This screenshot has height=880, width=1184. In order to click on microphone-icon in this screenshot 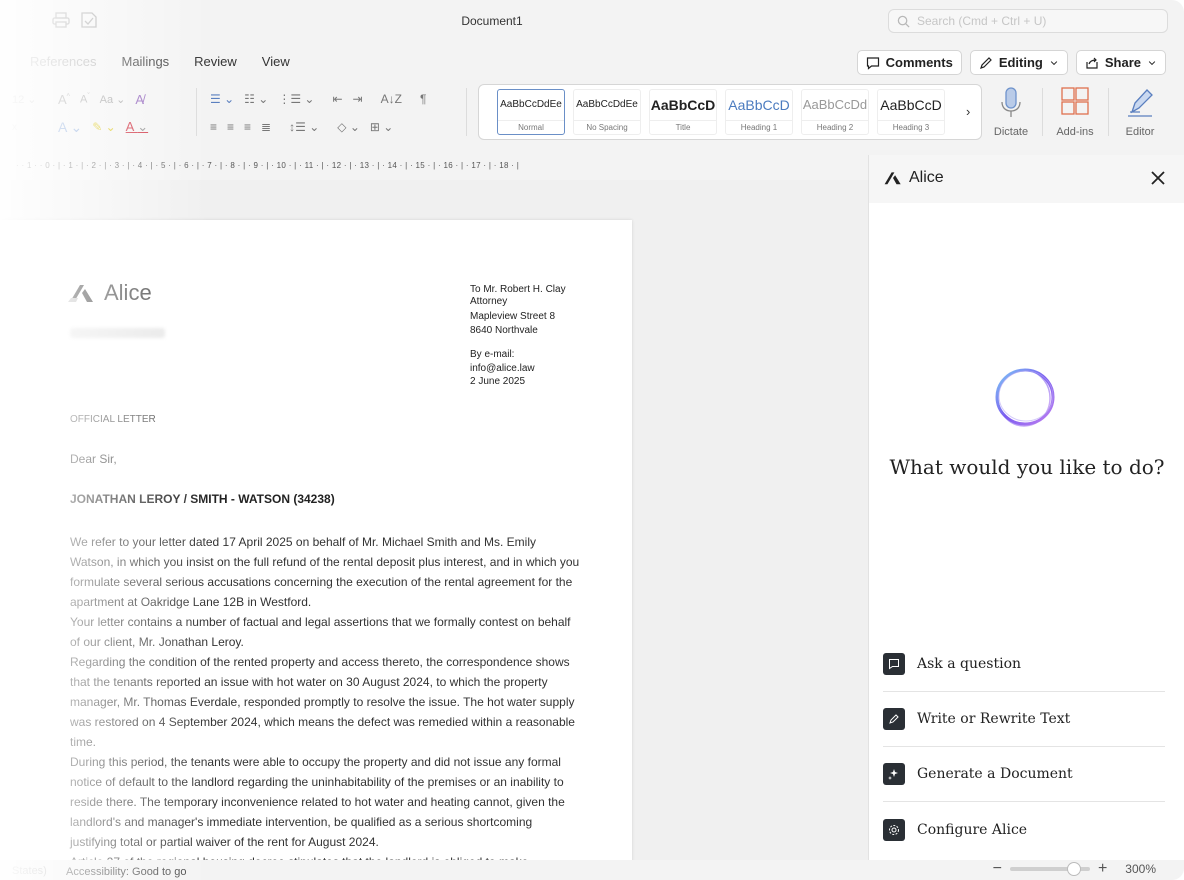, I will do `click(1011, 102)`.